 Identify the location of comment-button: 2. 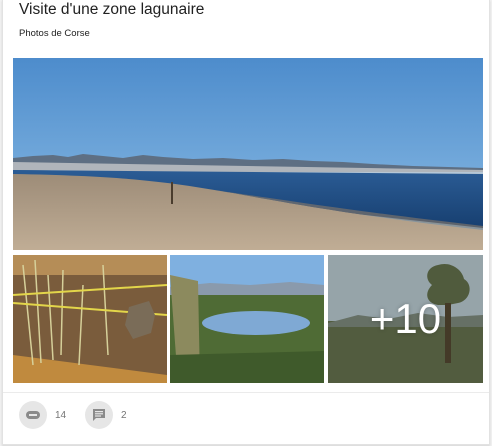
(106, 415).